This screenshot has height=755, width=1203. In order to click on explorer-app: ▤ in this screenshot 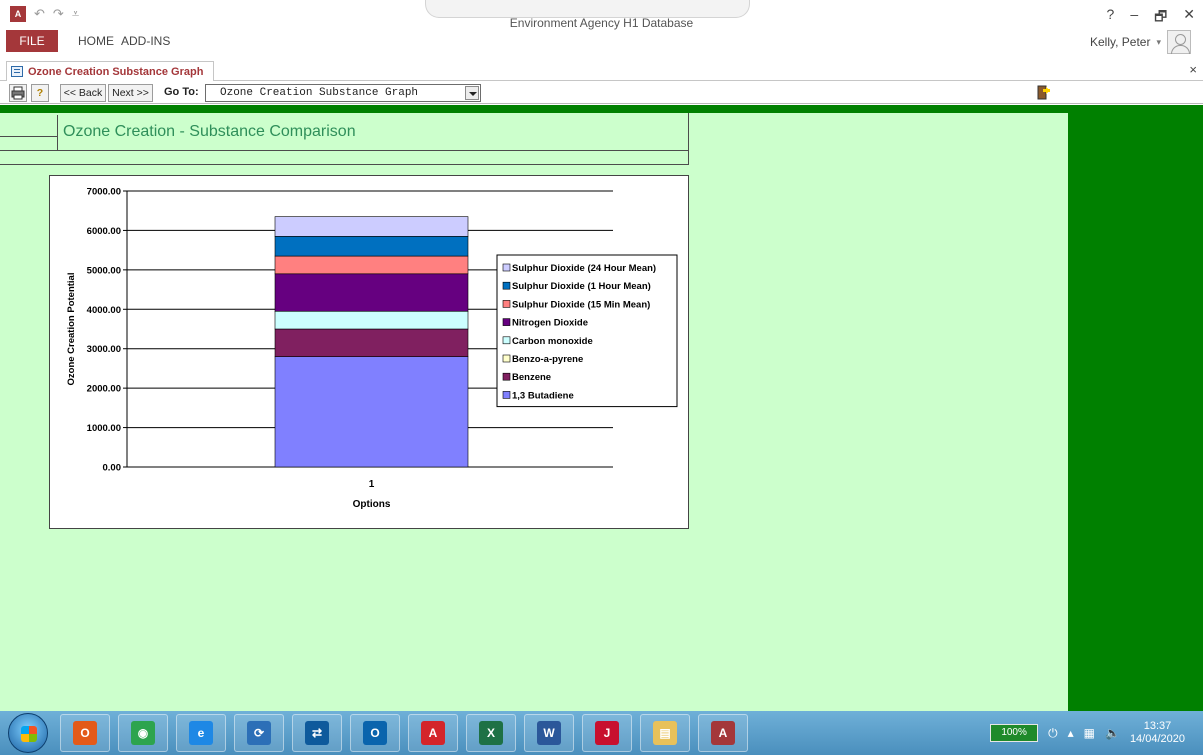, I will do `click(665, 733)`.